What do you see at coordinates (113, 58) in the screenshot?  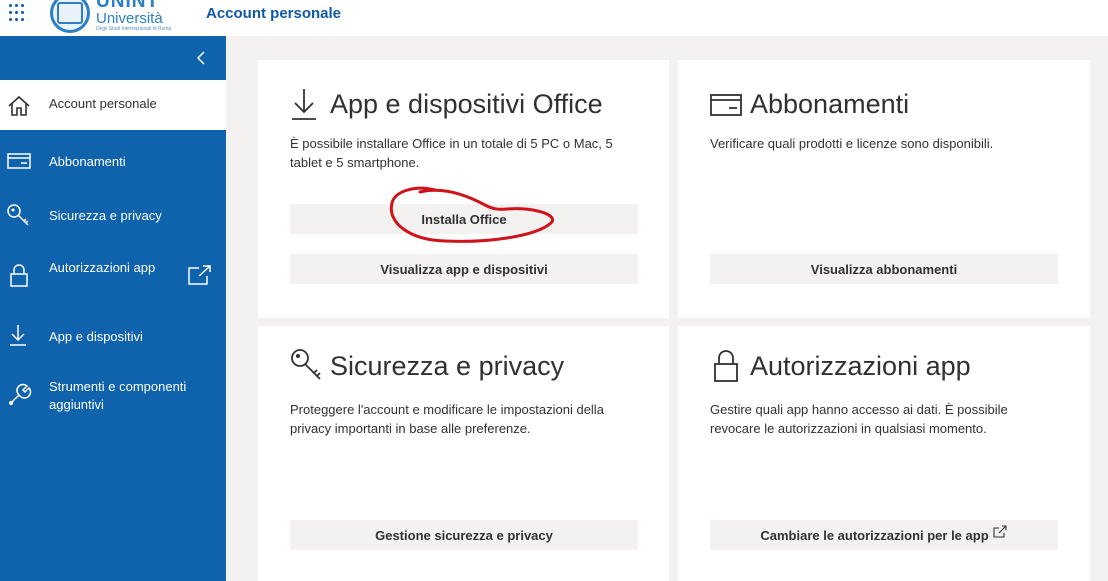 I see `collapse-sidebar-button` at bounding box center [113, 58].